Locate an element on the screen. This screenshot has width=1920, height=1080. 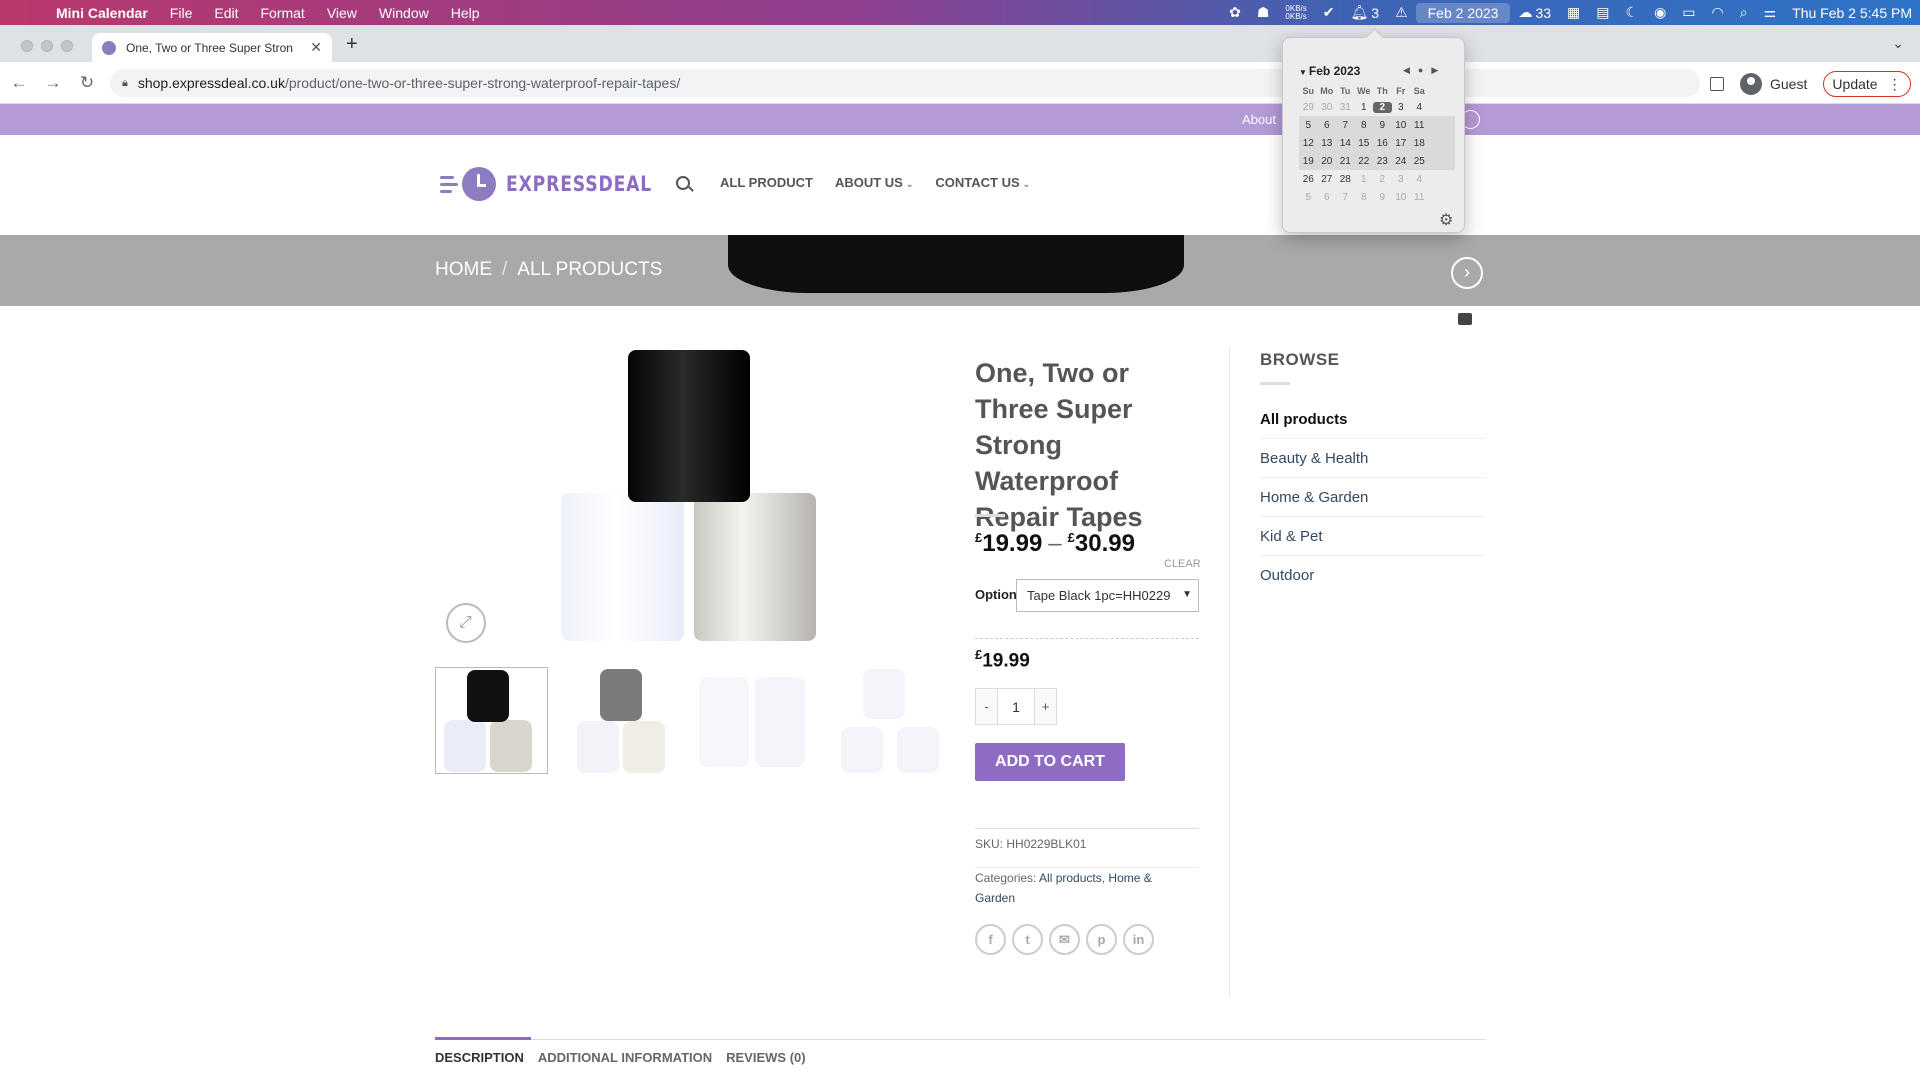
qty-decrease-button: - is located at coordinates (986, 706).